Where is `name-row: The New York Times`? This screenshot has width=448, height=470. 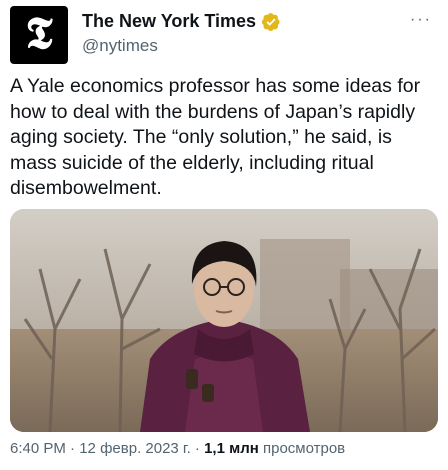 name-row: The New York Times is located at coordinates (181, 21).